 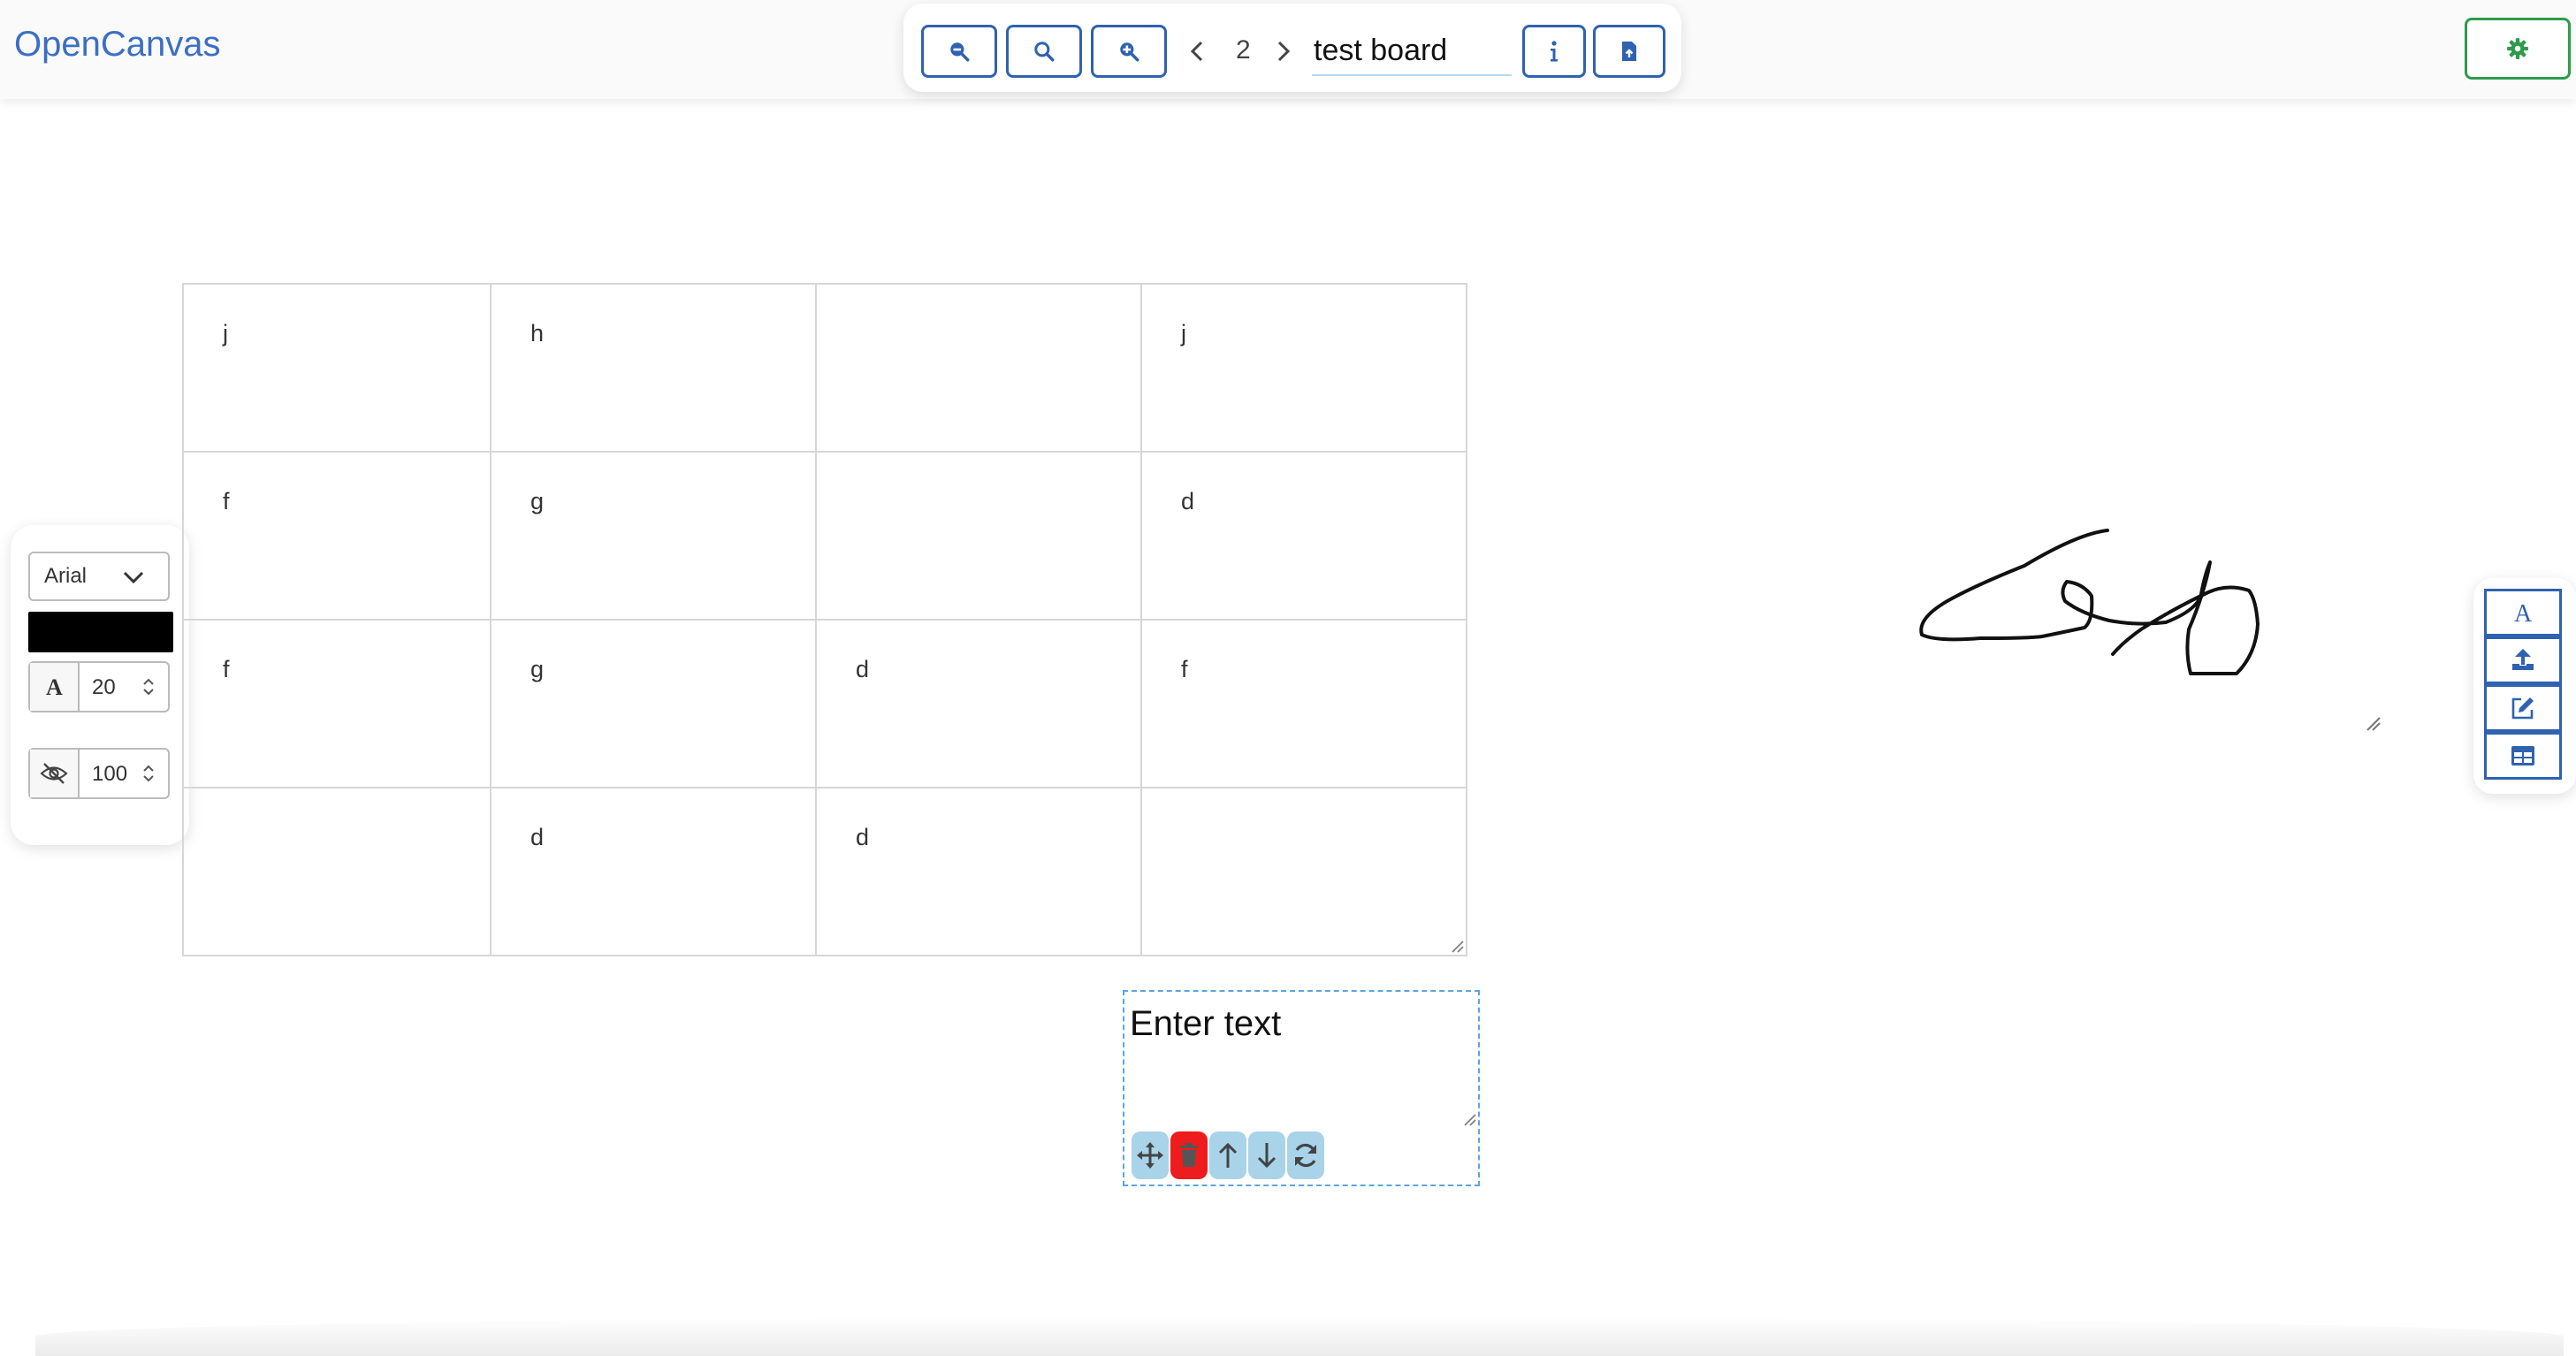 I want to click on zoom-in-button, so click(x=1129, y=51).